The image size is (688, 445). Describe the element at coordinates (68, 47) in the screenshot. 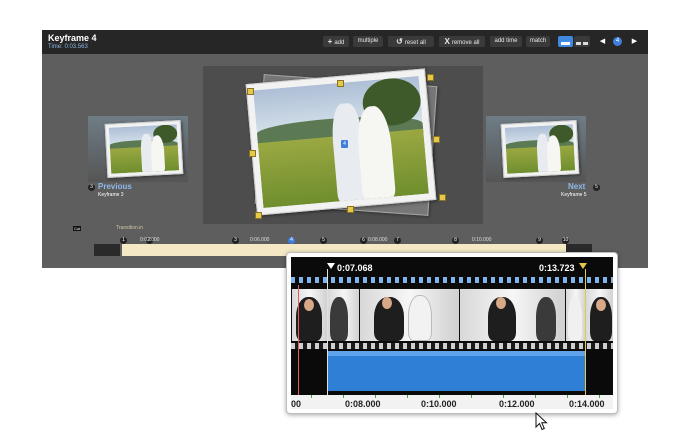

I see `current-time-readout: Time: 0:03.563` at that location.